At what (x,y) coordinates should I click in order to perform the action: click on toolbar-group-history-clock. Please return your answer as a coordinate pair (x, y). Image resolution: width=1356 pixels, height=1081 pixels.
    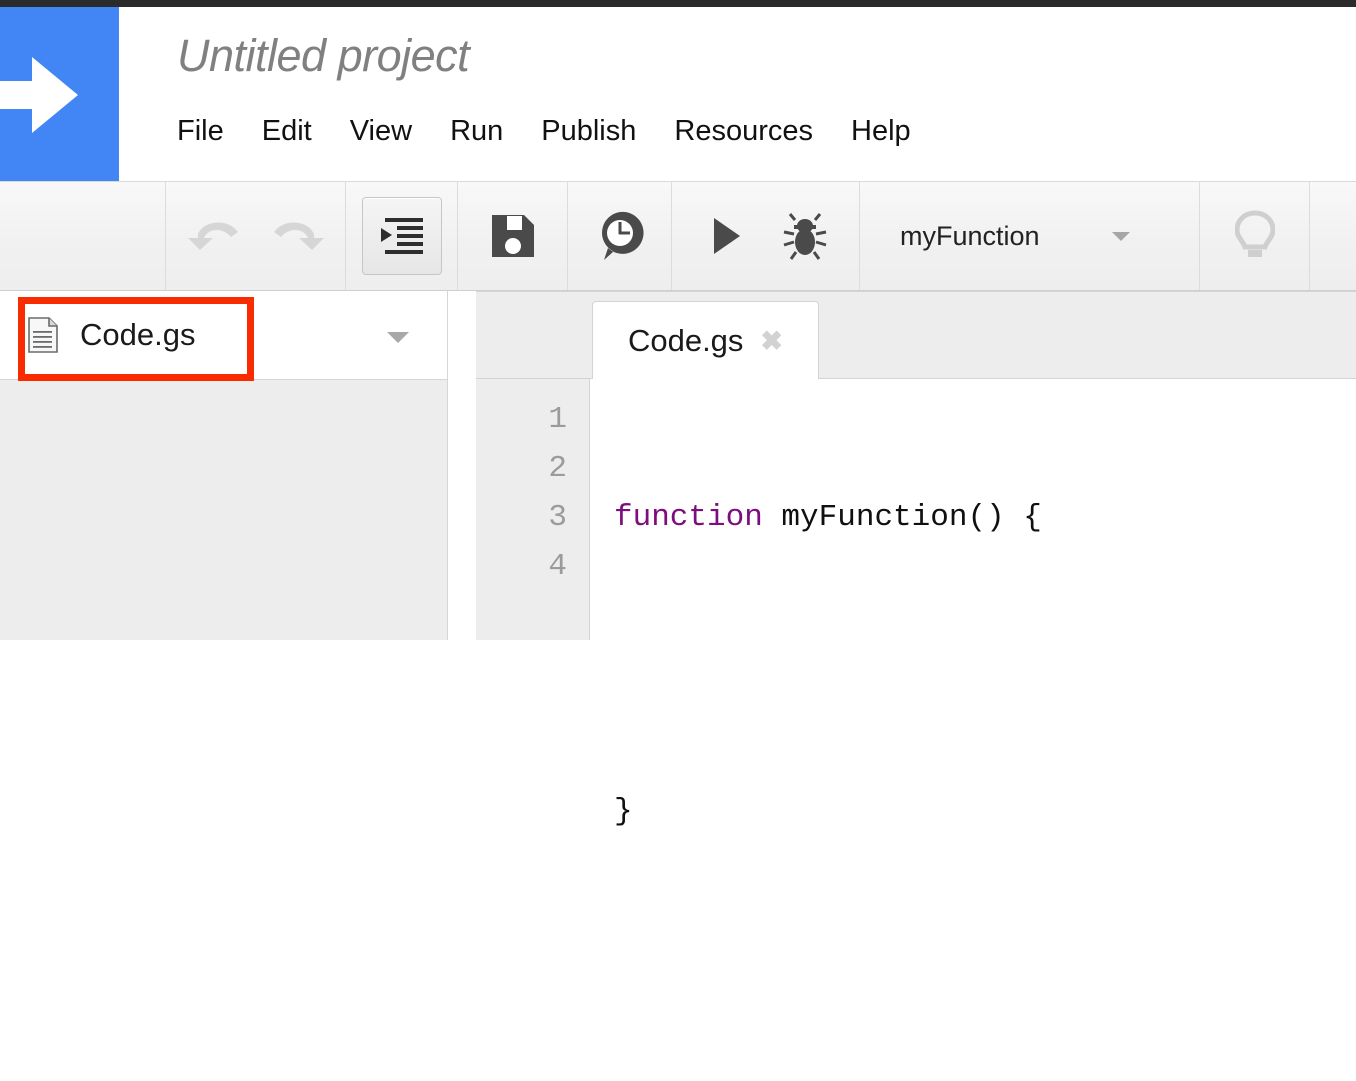
    Looking at the image, I should click on (620, 236).